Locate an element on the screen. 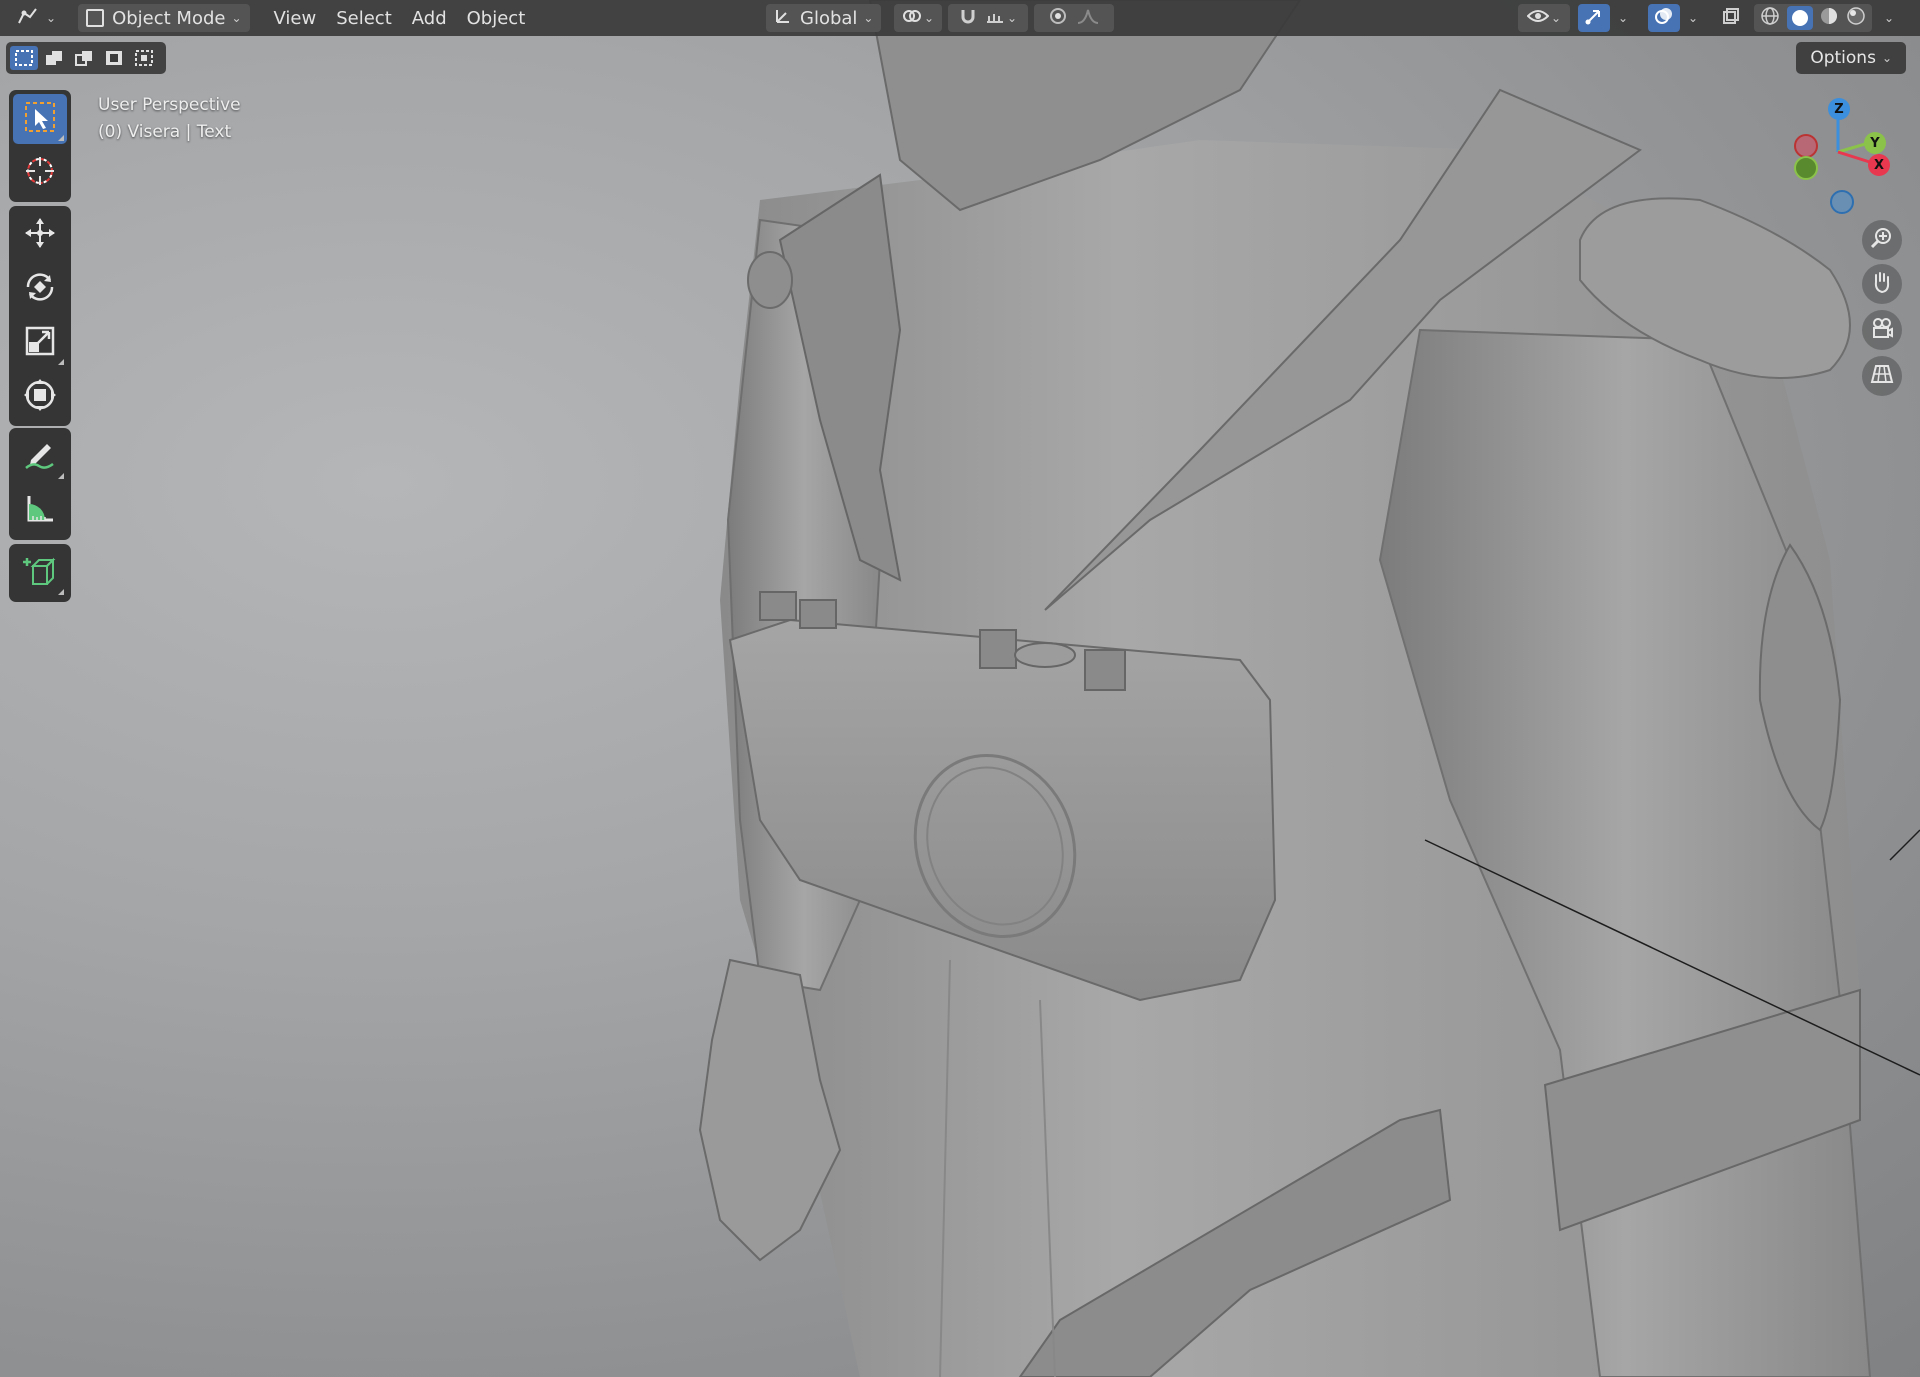 The image size is (1920, 1377). xray-icon is located at coordinates (1731, 18).